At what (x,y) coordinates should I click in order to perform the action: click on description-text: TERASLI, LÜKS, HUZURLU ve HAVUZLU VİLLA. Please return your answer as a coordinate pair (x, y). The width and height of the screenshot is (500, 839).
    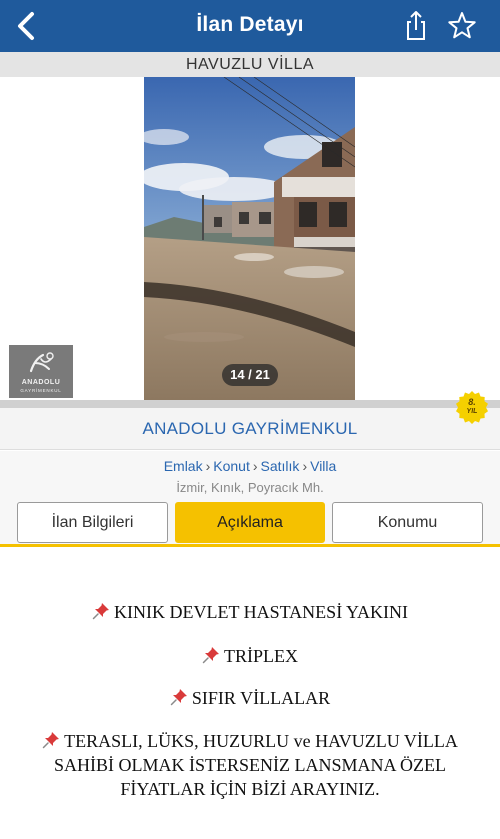
    Looking at the image, I should click on (261, 741).